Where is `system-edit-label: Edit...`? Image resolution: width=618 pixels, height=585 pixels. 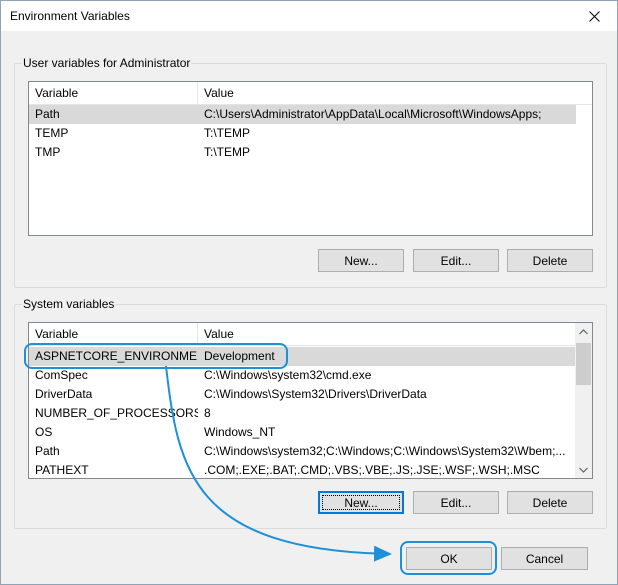
system-edit-label: Edit... is located at coordinates (456, 502).